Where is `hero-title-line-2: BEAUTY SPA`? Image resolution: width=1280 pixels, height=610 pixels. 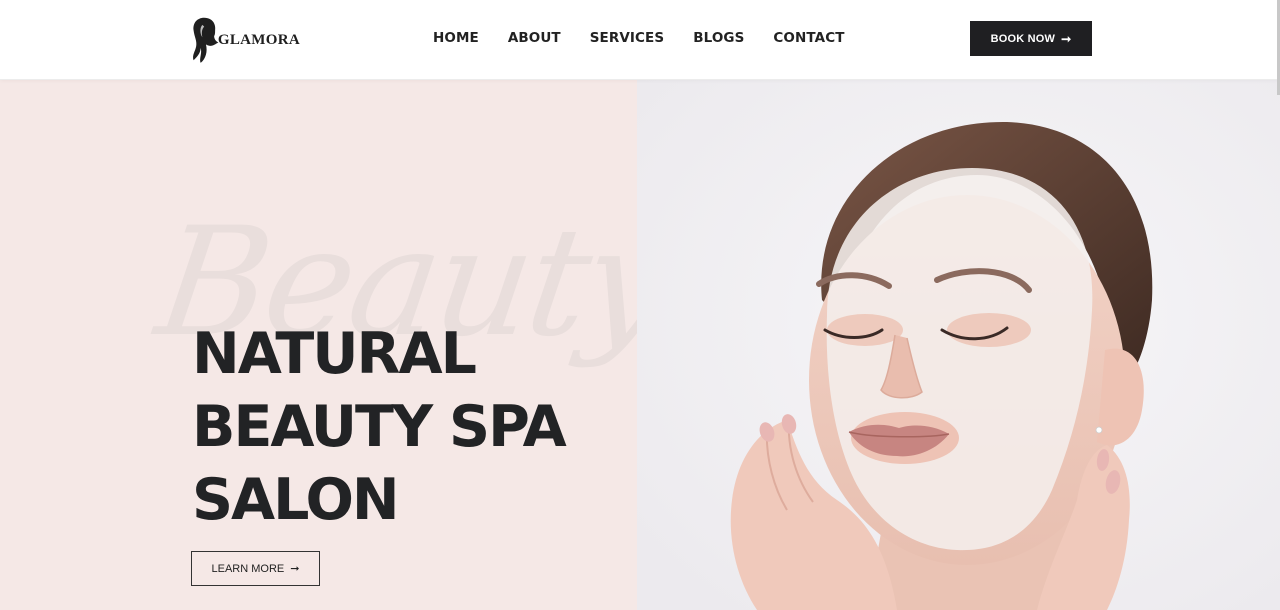
hero-title-line-2: BEAUTY SPA is located at coordinates (379, 427).